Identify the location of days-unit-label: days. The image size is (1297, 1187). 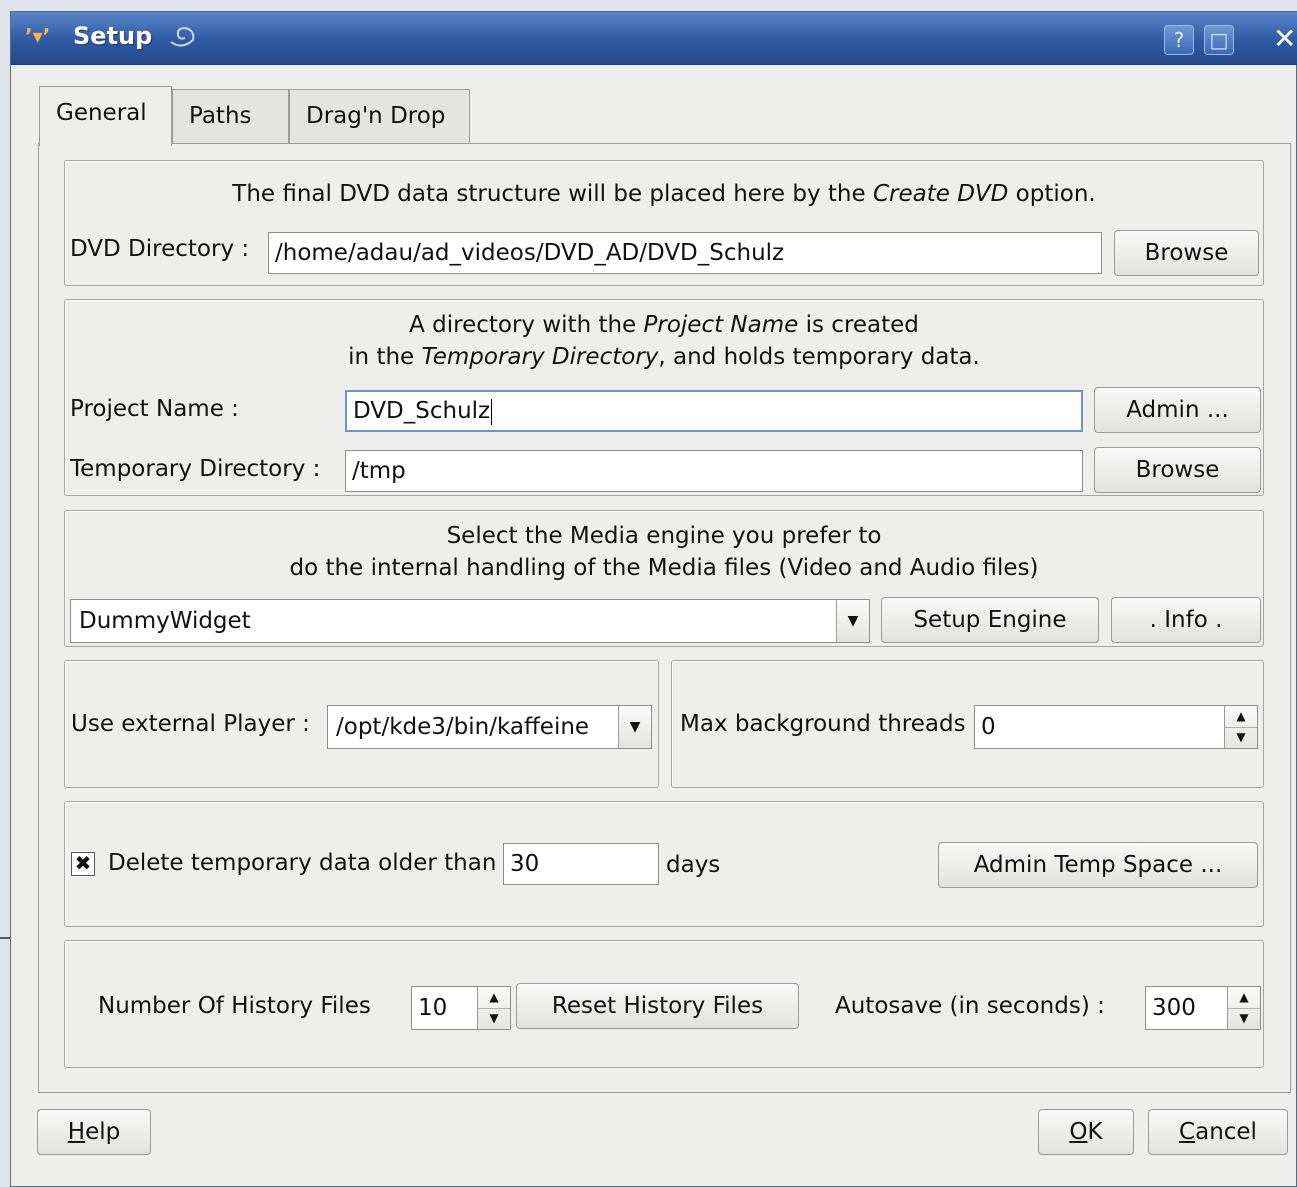
(693, 865).